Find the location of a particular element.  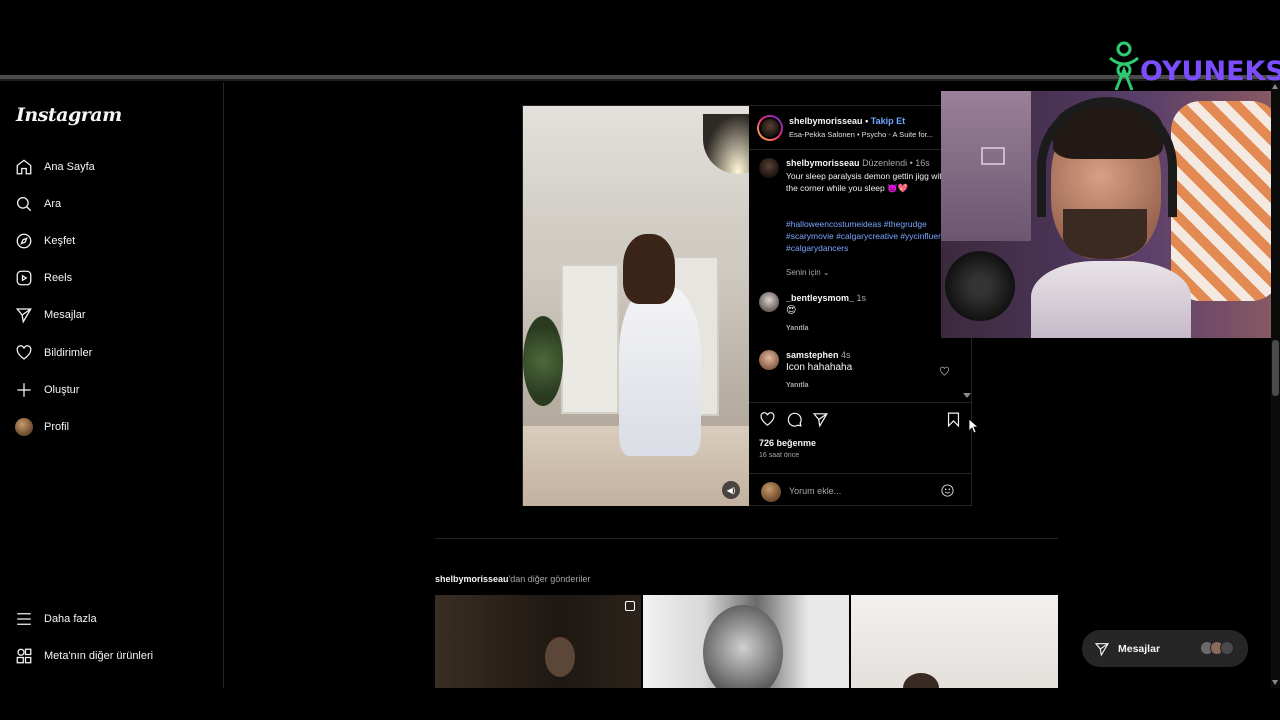

more-posts-heading: shelbymorisseau'dan diğer gönderiler is located at coordinates (512, 579).